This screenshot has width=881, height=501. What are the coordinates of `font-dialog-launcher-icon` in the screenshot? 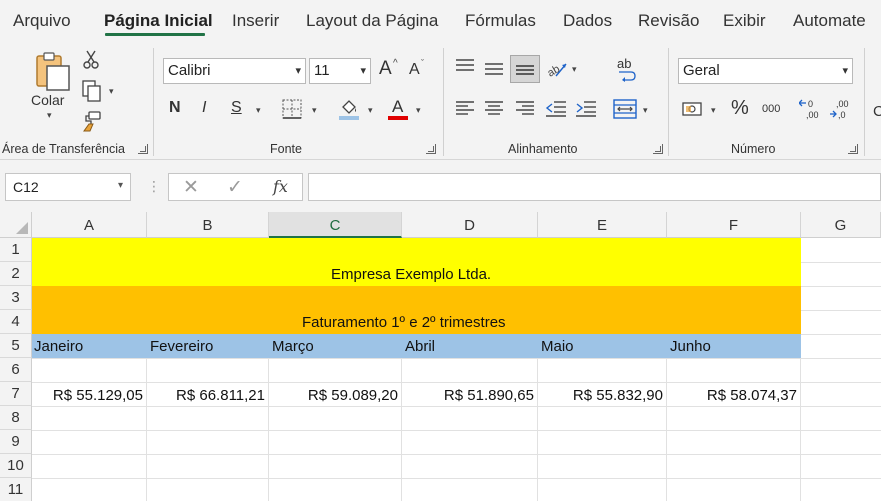 It's located at (431, 149).